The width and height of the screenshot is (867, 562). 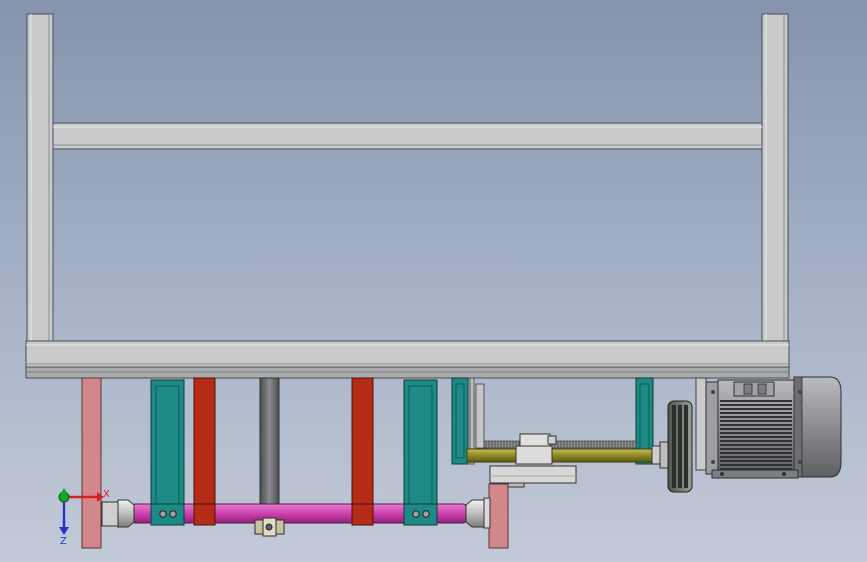 I want to click on carriage-top, so click(x=535, y=440).